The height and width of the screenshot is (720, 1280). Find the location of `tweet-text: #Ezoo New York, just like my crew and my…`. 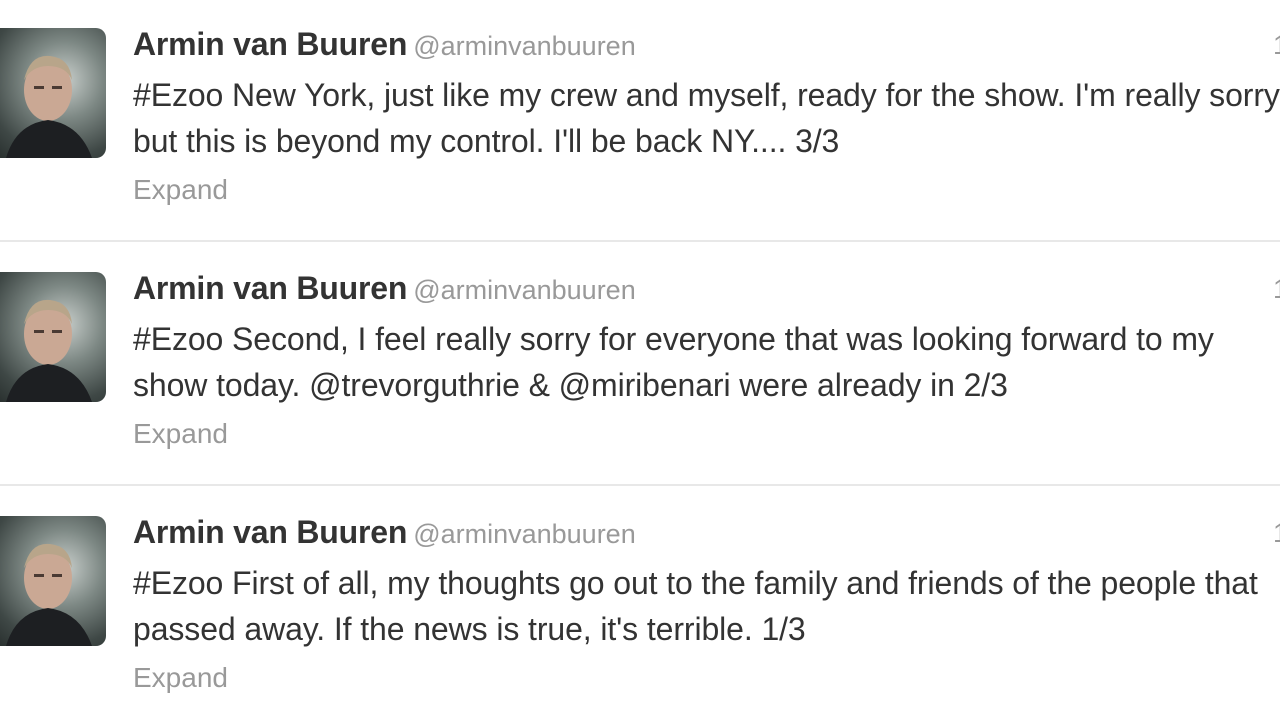

tweet-text: #Ezoo New York, just like my crew and my… is located at coordinates (706, 118).